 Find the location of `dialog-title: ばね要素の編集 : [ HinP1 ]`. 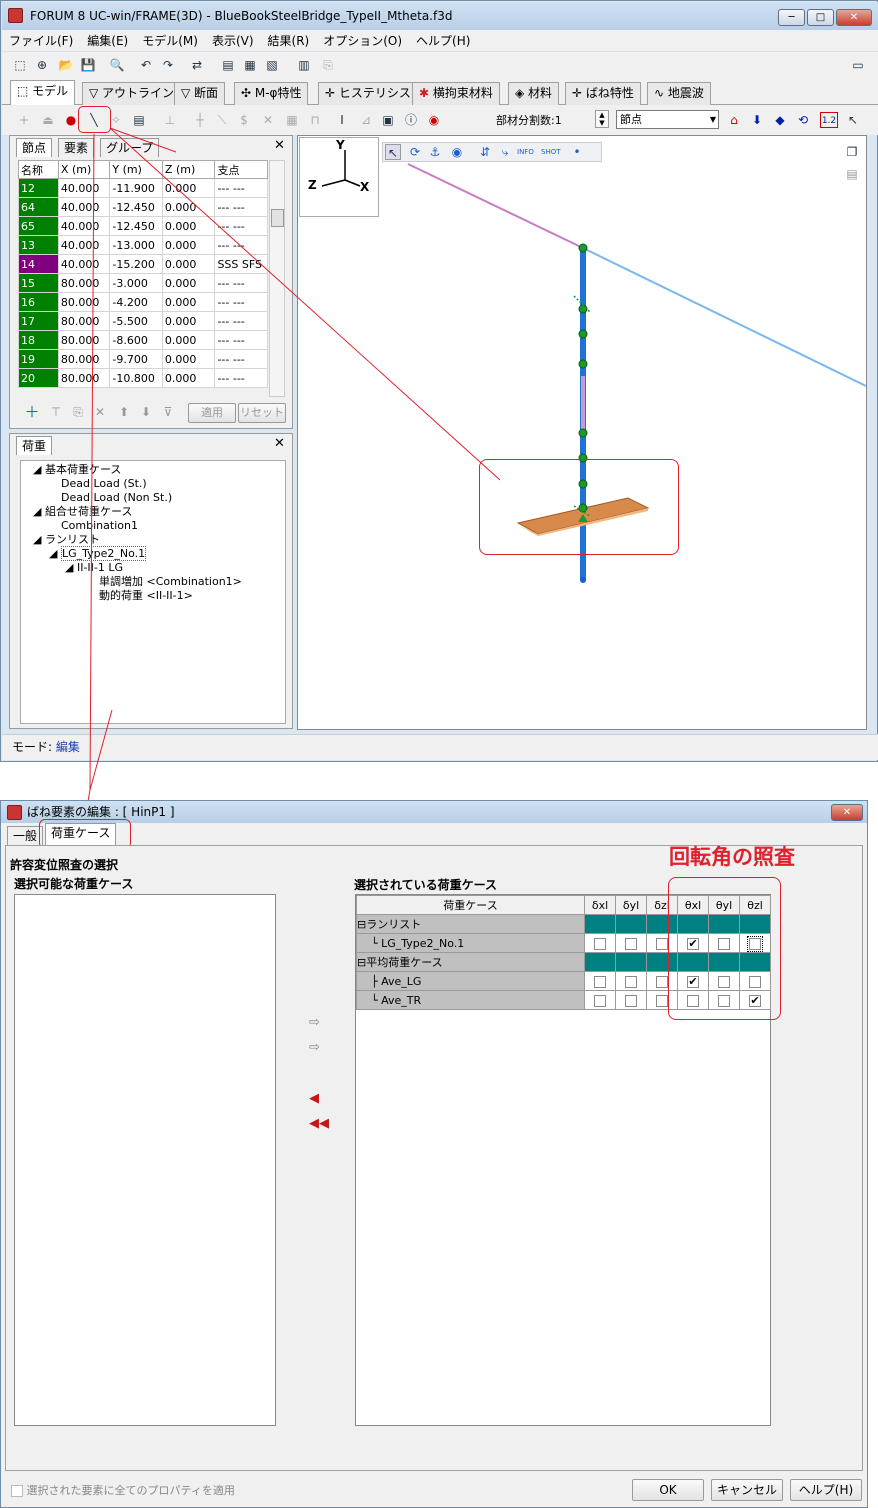

dialog-title: ばね要素の編集 : [ HinP1 ] is located at coordinates (101, 812).